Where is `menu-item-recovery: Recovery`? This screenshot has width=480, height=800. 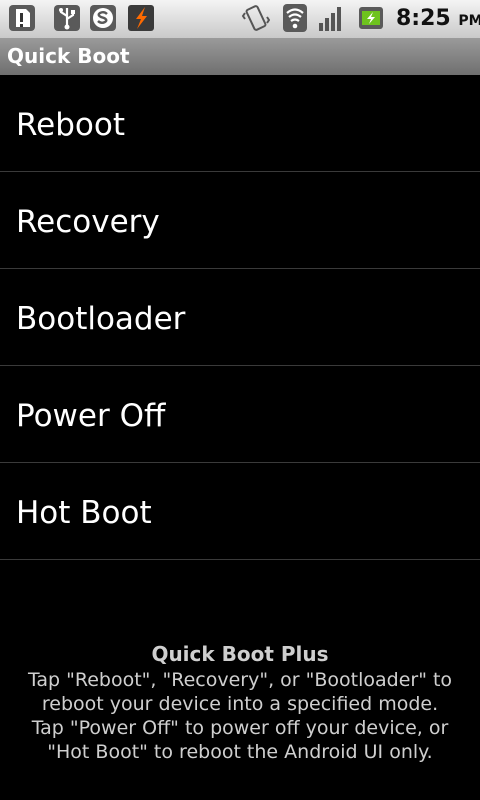 menu-item-recovery: Recovery is located at coordinates (240, 220).